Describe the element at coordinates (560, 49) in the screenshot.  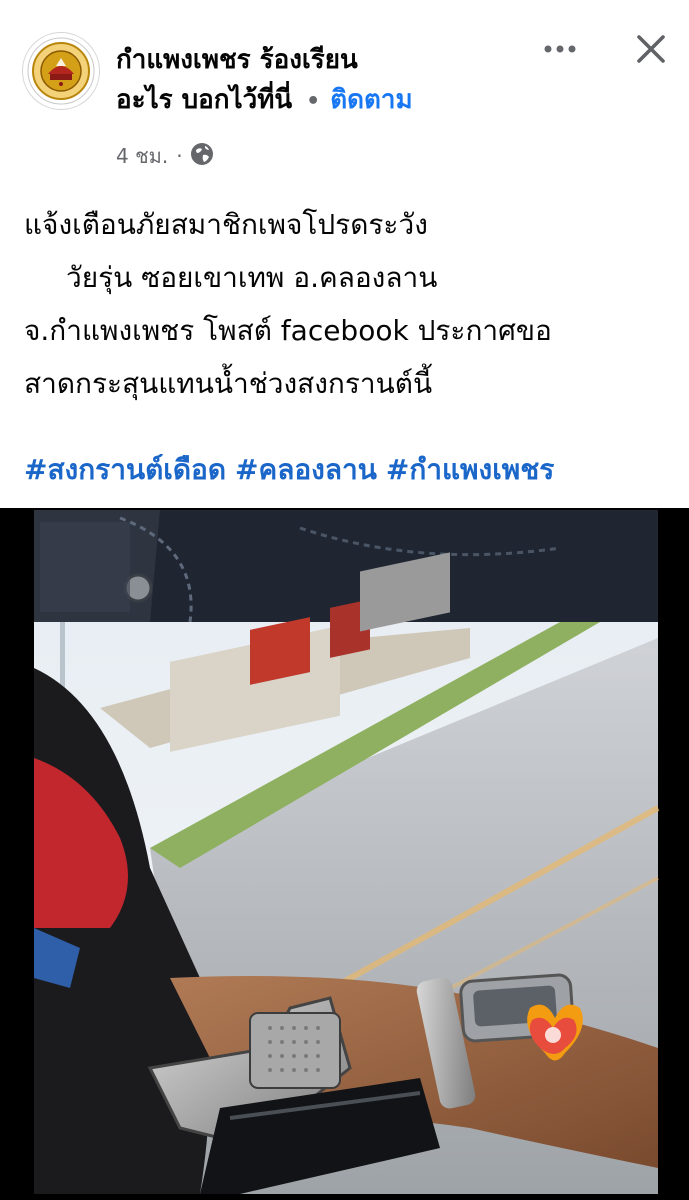
I see `more-dots-icon` at that location.